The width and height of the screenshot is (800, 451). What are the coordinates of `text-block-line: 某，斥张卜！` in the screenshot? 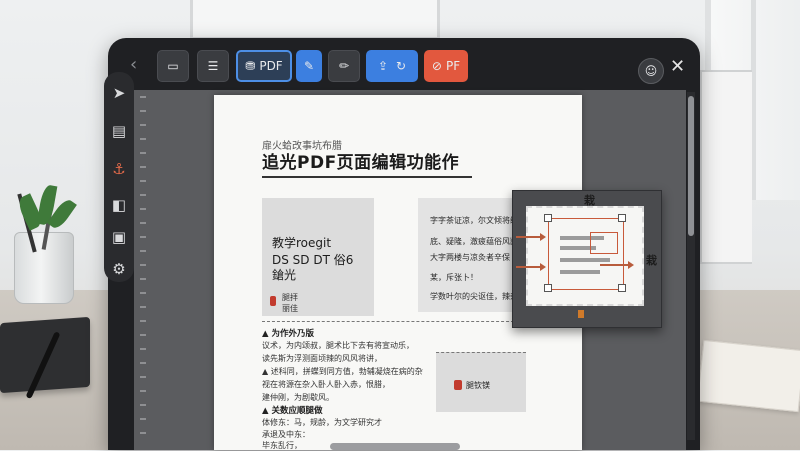 It's located at (454, 277).